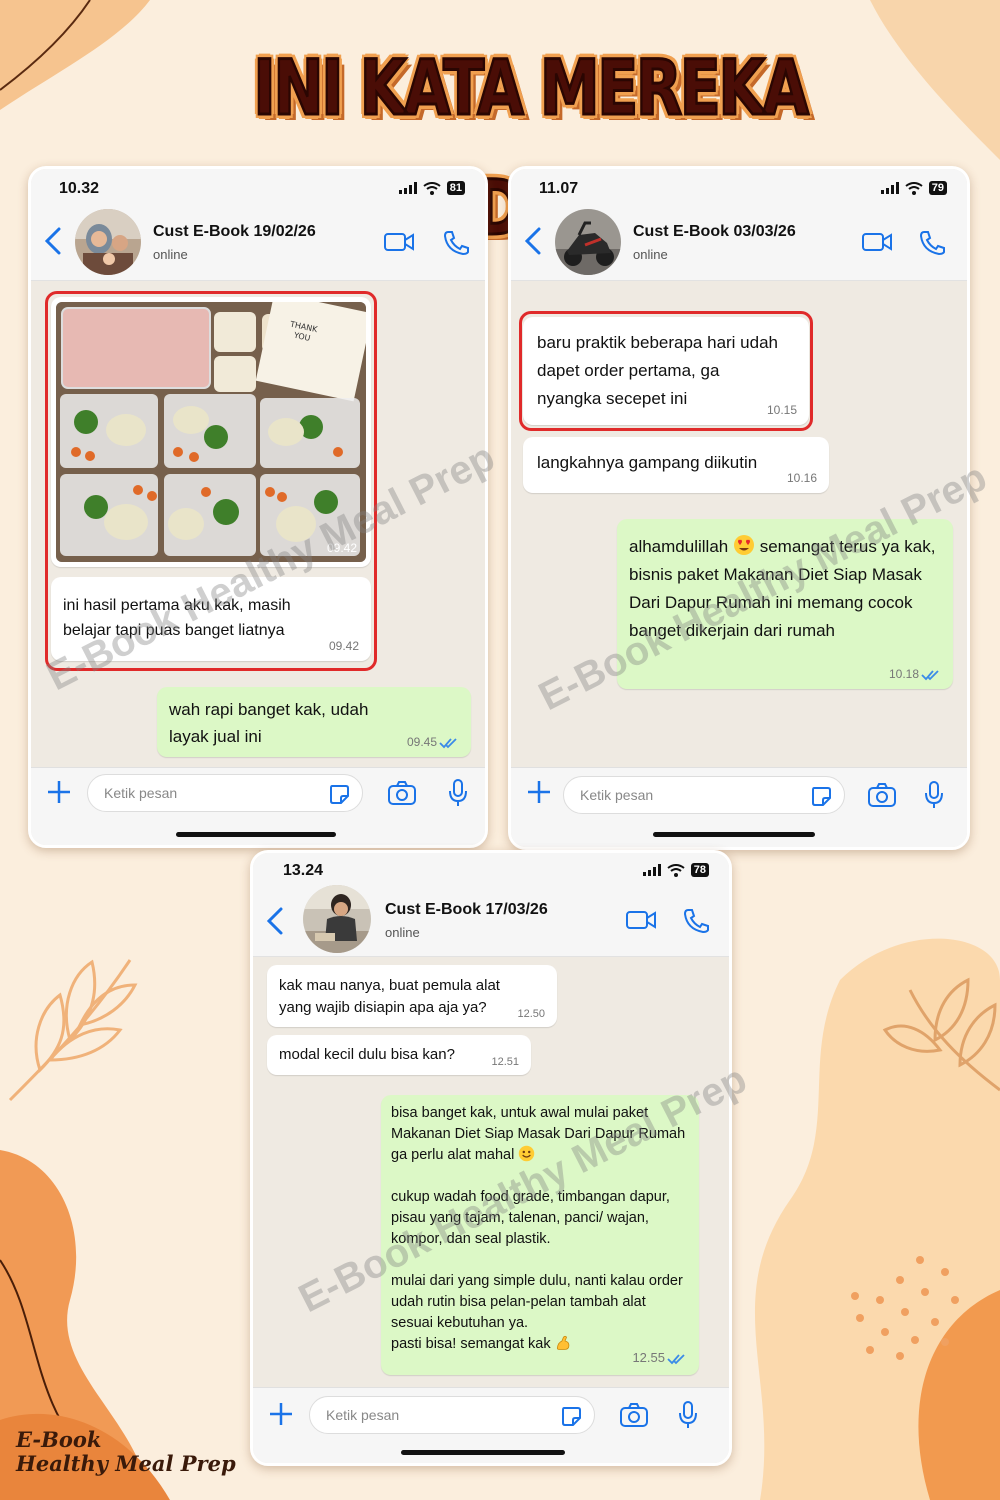 The height and width of the screenshot is (1500, 1000). I want to click on message-bubble: langkahnya gampang diikutin 10.16, so click(676, 465).